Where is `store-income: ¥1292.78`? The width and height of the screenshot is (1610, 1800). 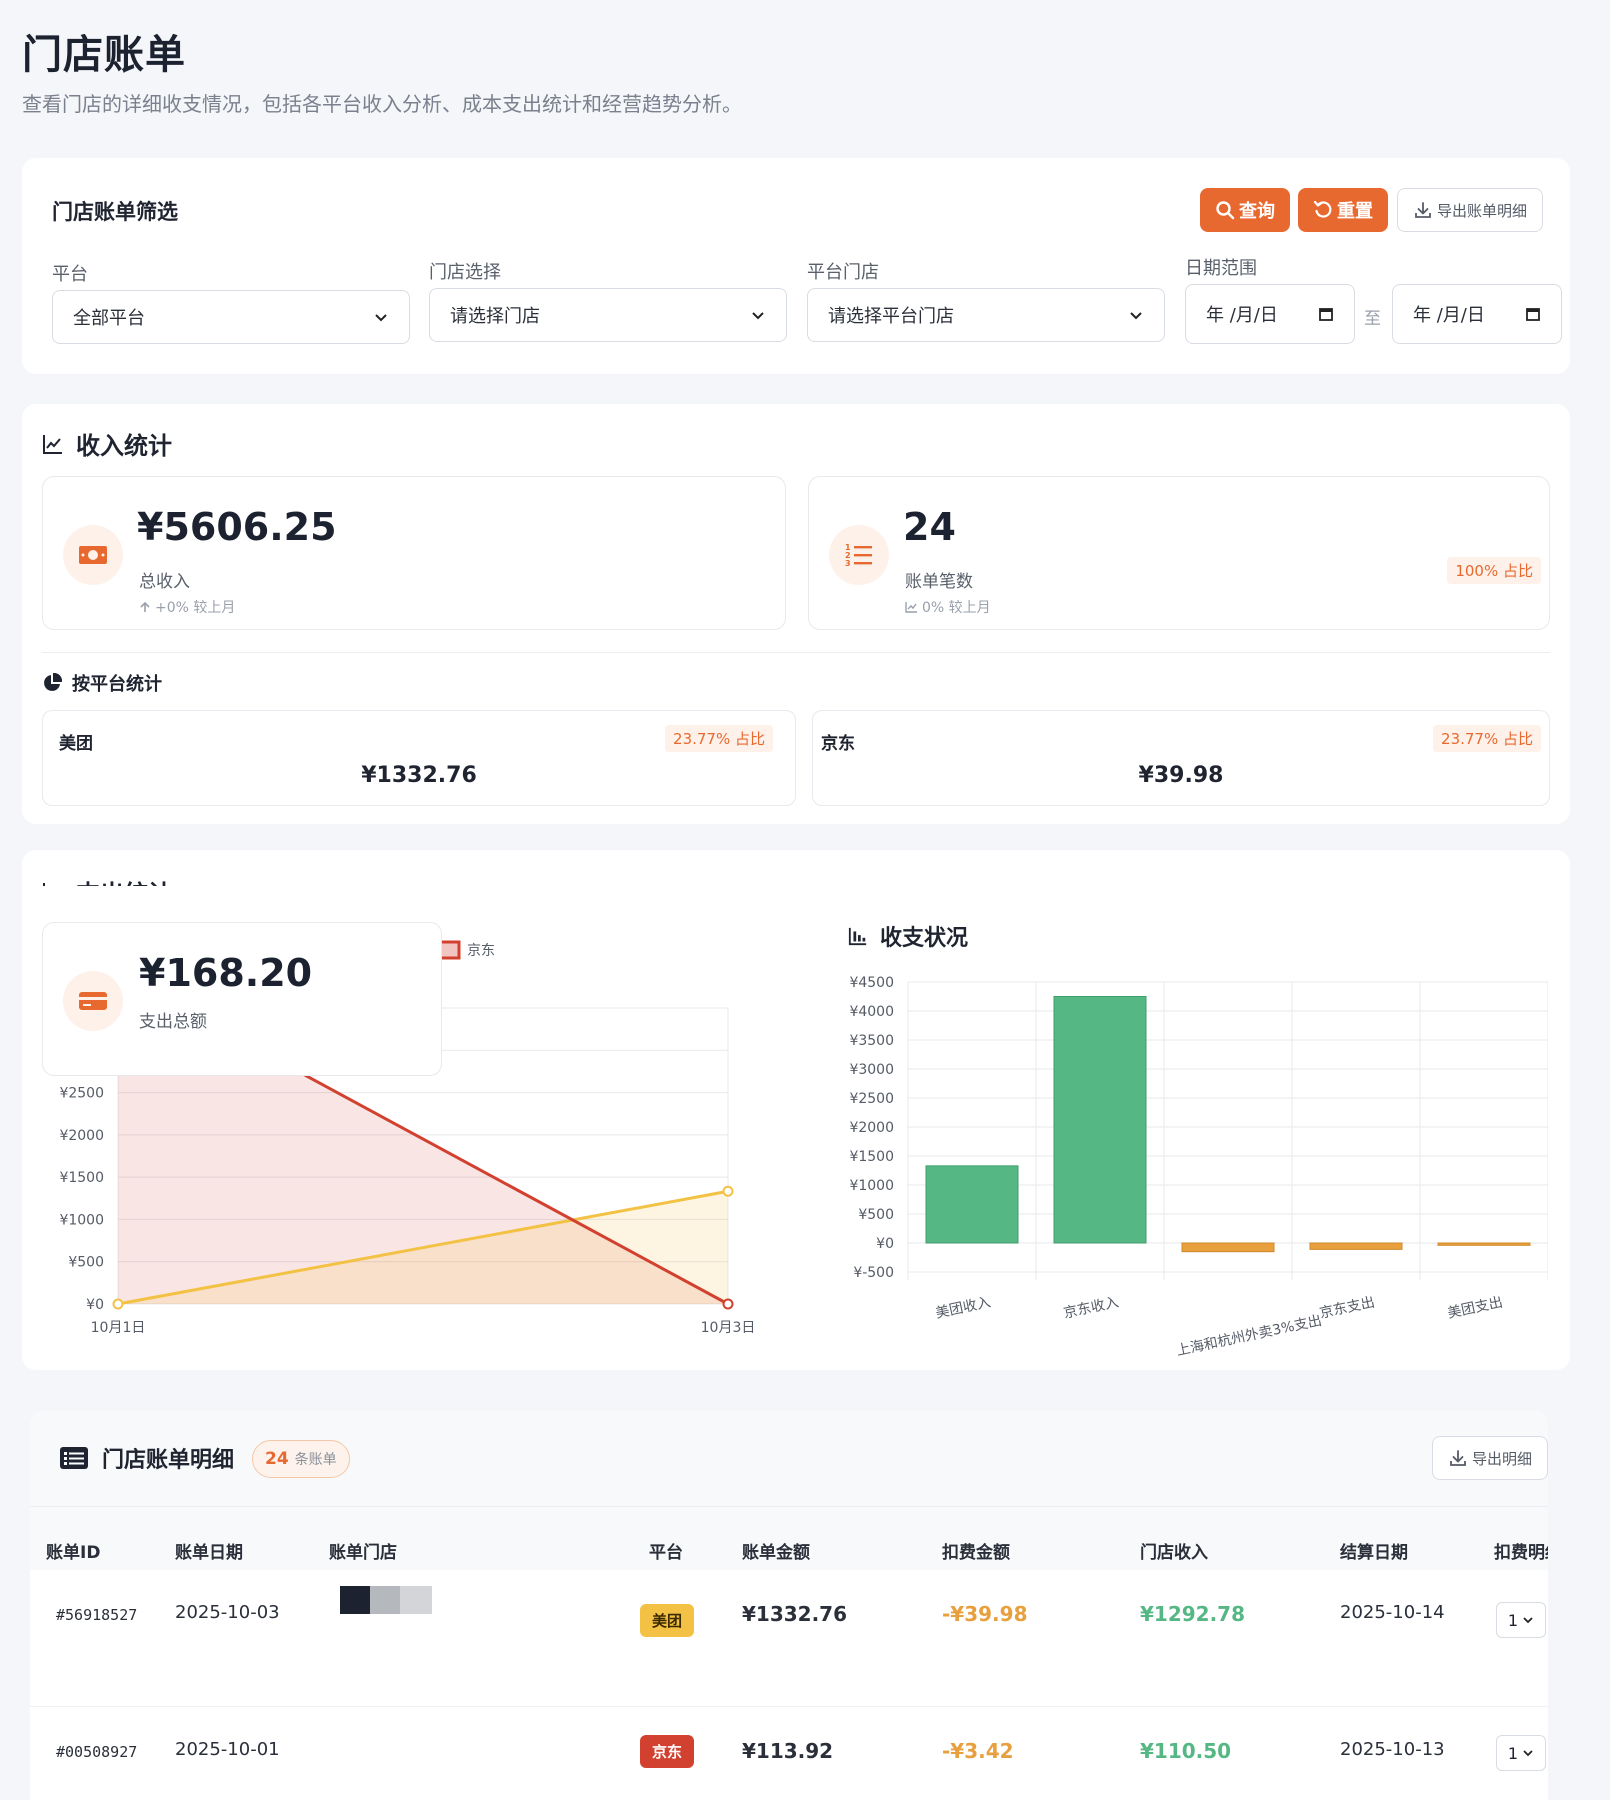 store-income: ¥1292.78 is located at coordinates (1193, 1614).